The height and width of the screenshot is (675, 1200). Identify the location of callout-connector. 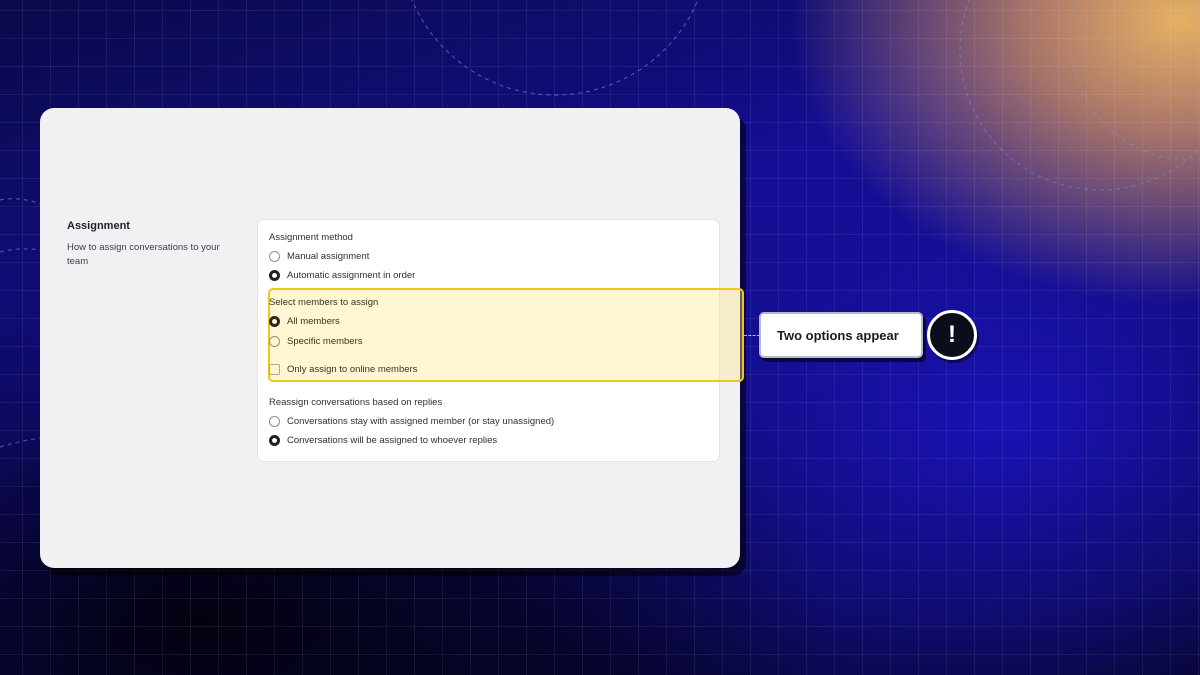
(752, 335).